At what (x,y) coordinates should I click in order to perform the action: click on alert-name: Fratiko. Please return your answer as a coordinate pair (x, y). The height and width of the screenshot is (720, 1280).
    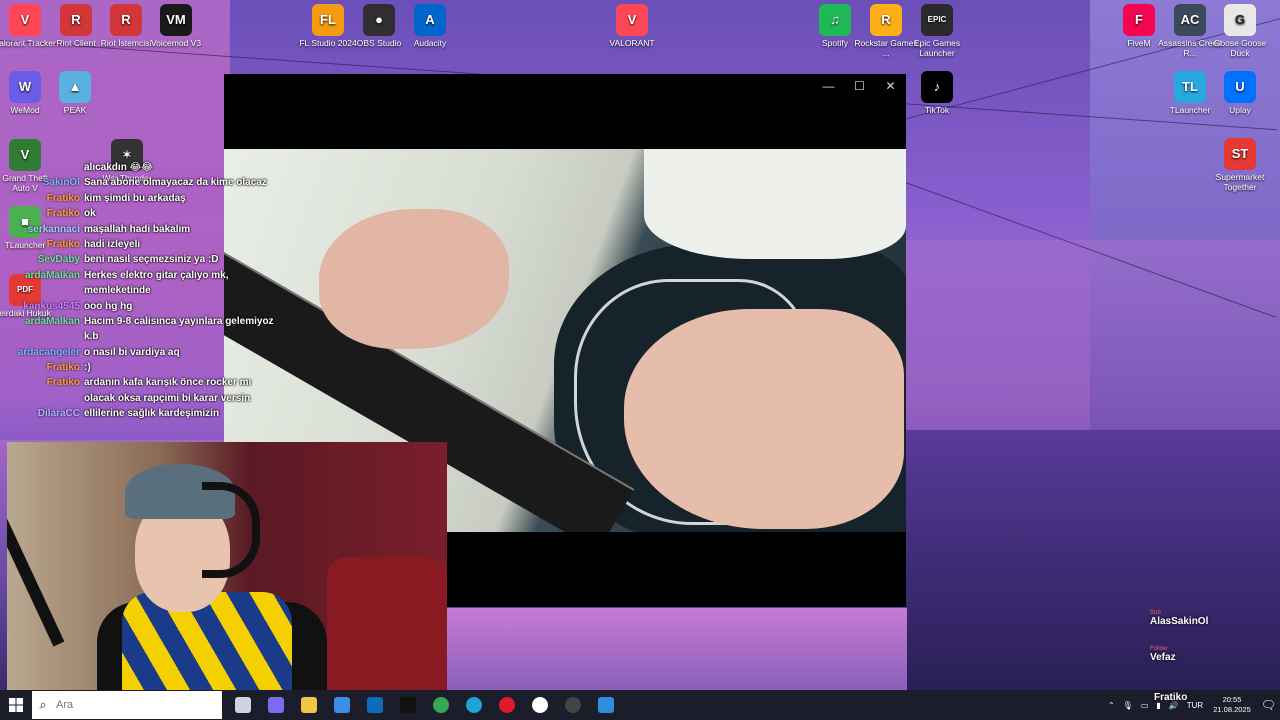
    Looking at the image, I should click on (1171, 697).